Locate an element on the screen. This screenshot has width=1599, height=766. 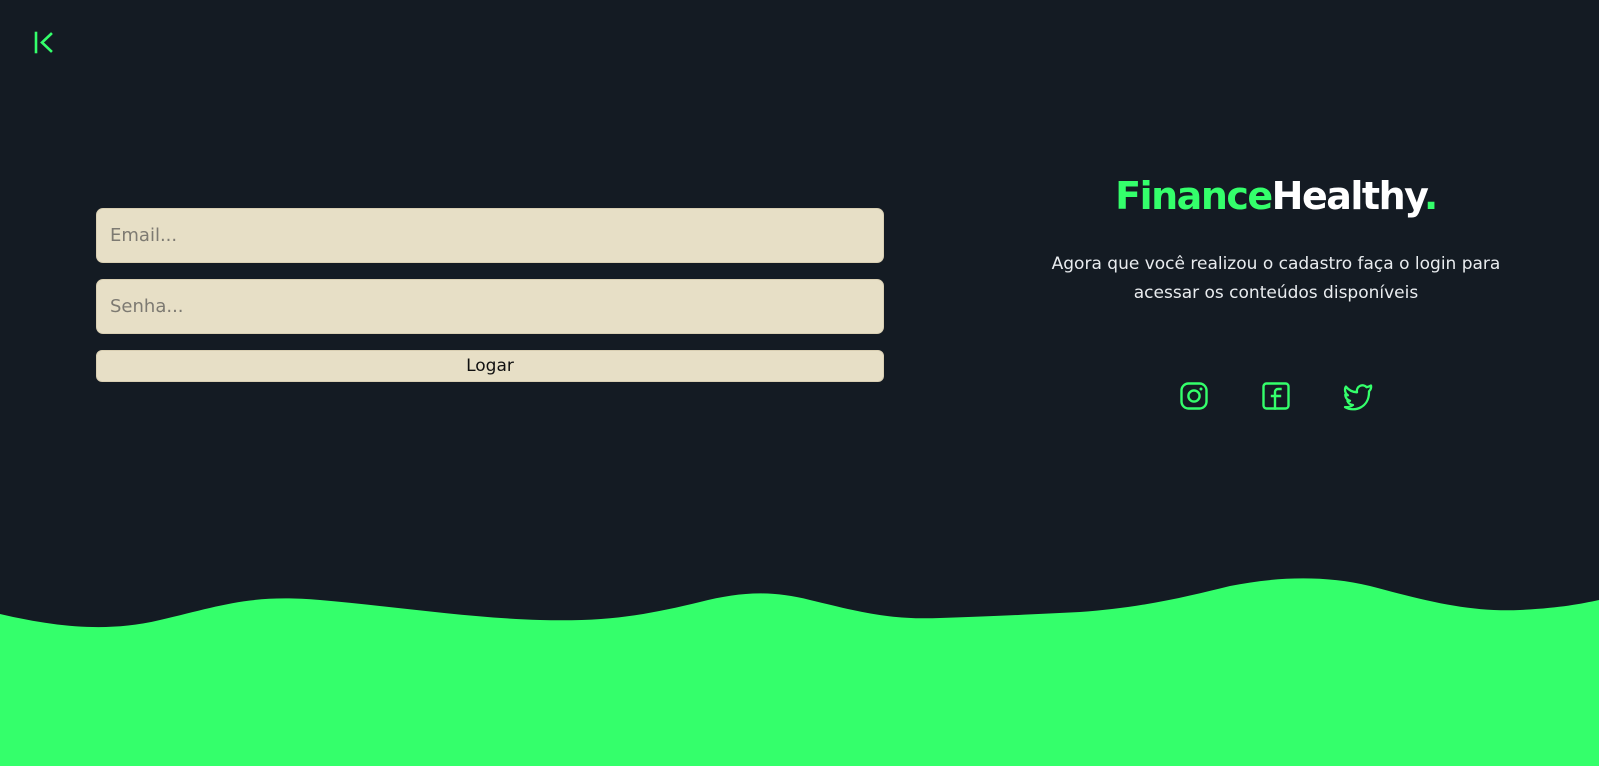
brand-name-part1: Finance is located at coordinates (1194, 196).